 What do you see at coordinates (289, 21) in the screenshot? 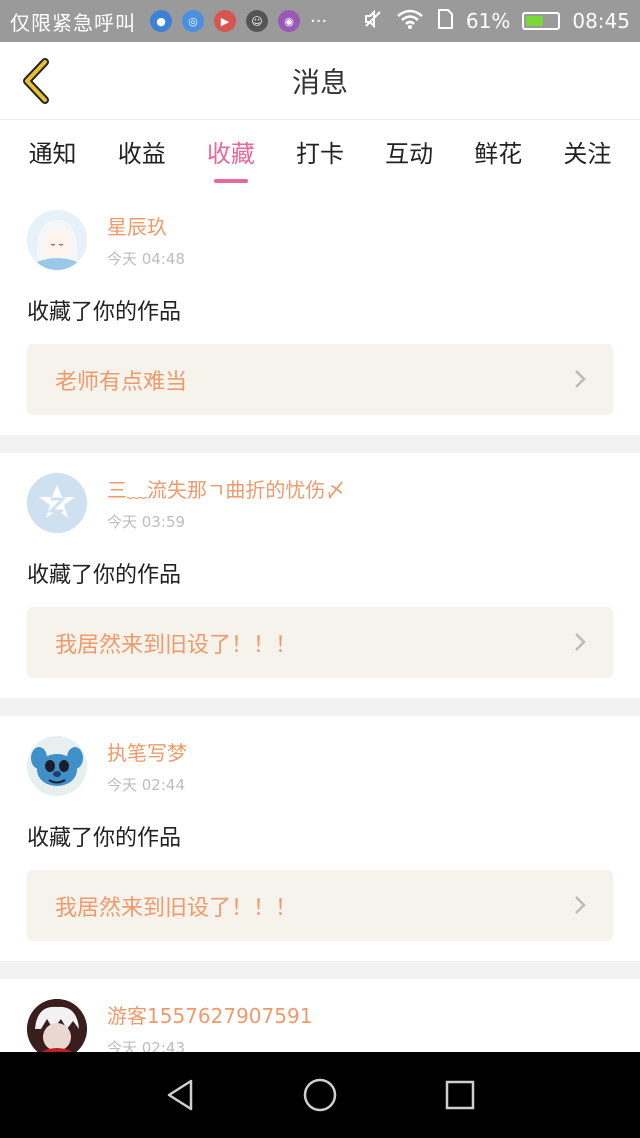
I see `app-purple-icon: ◉` at bounding box center [289, 21].